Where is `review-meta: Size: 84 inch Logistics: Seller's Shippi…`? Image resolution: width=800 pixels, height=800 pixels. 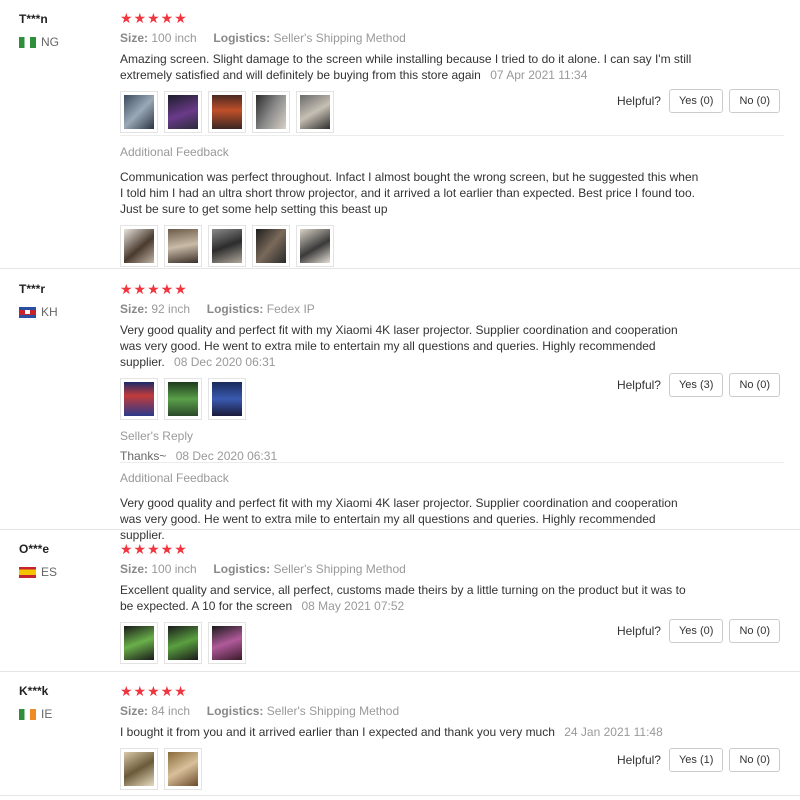 review-meta: Size: 84 inch Logistics: Seller's Shippi… is located at coordinates (452, 711).